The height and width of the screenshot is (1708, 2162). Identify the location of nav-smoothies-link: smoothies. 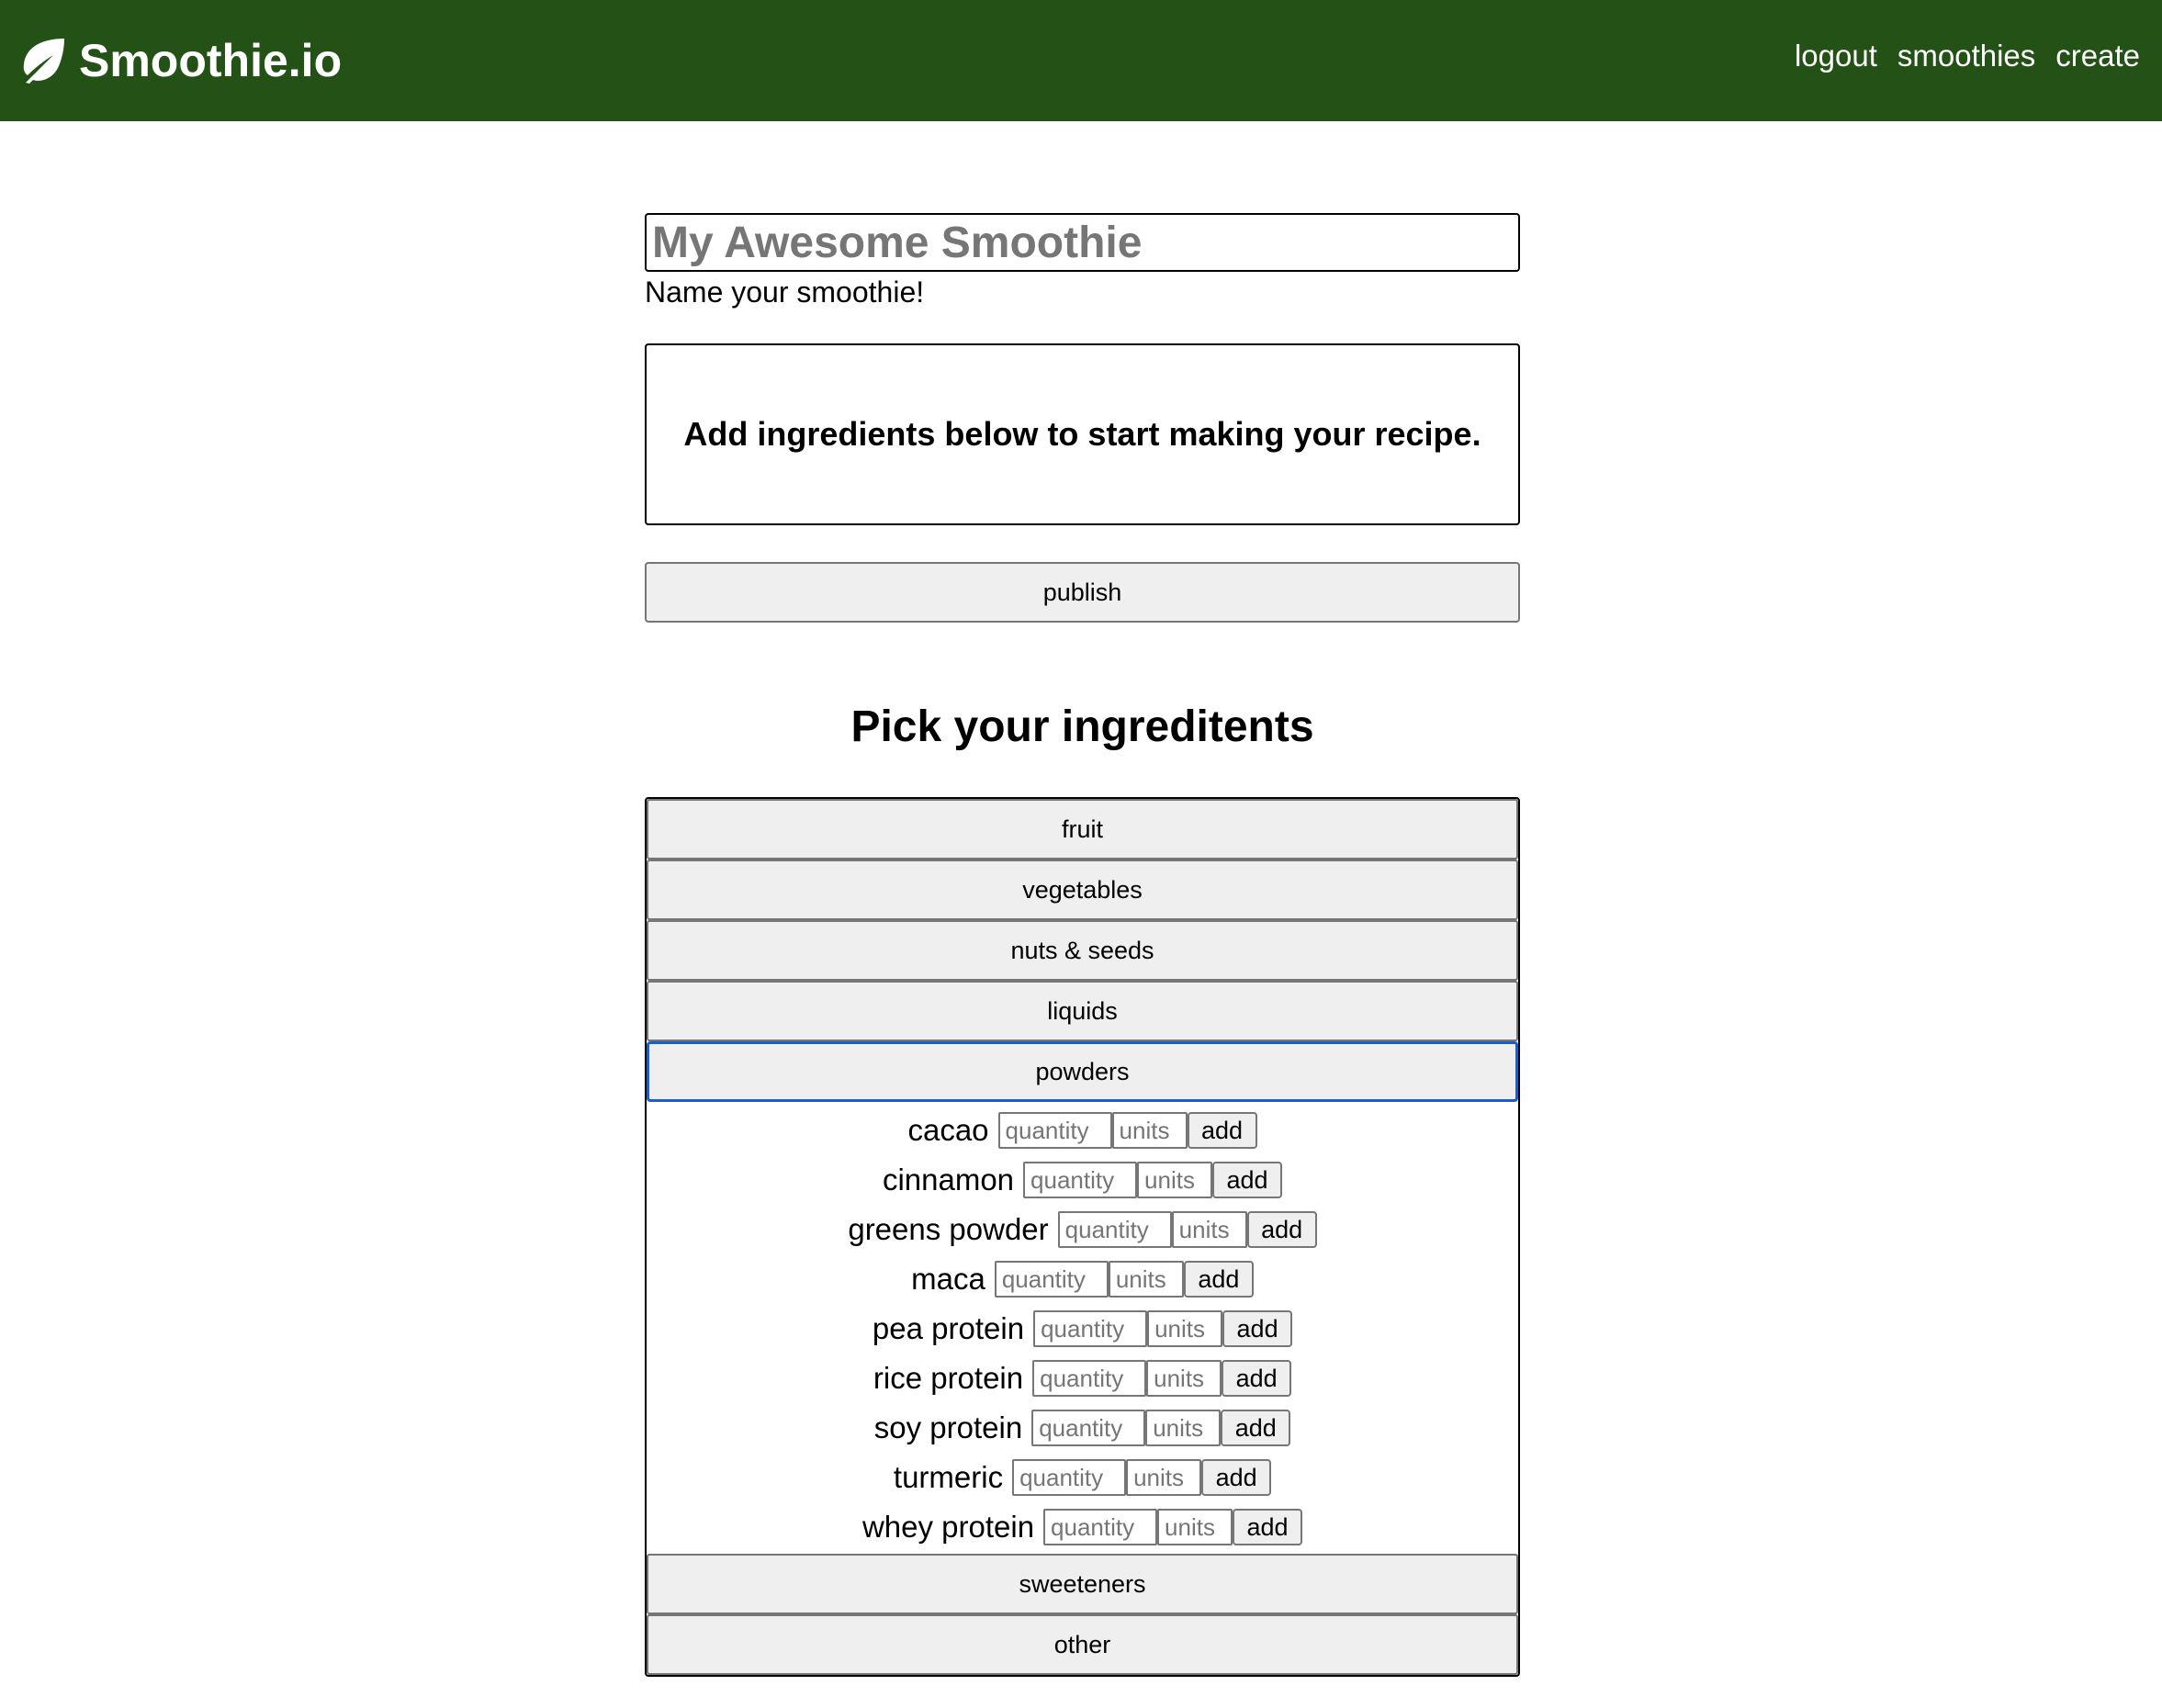
(1966, 56).